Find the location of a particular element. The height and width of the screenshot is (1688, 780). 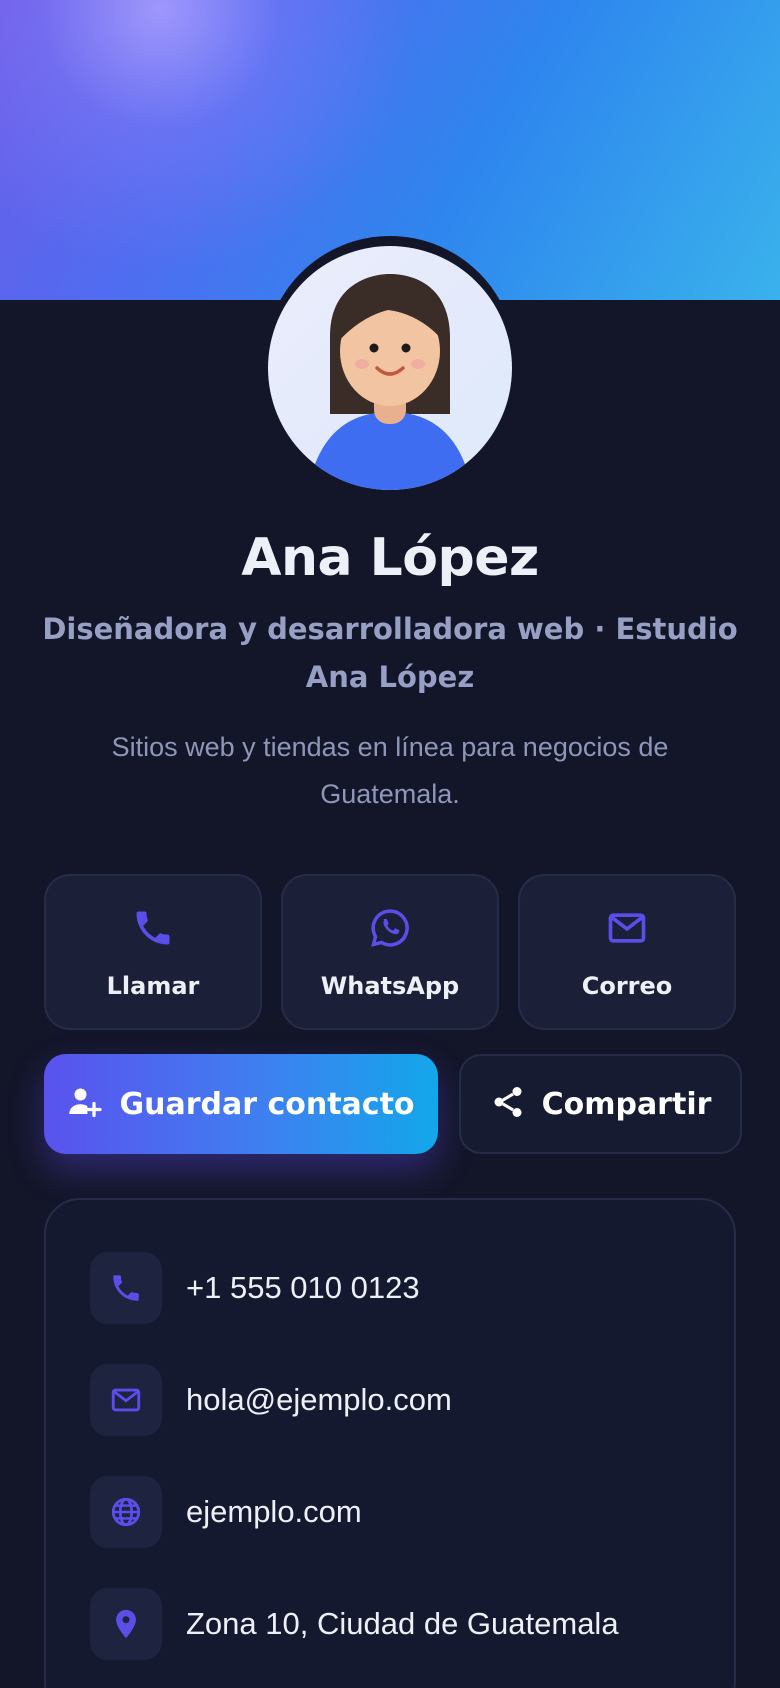

contact-row-address: Zona 10, Ciudad de Guatemala is located at coordinates (410, 1624).